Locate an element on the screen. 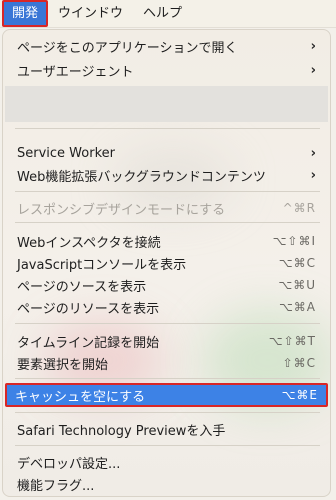  menu-item-label: Webインスペクタを接続 is located at coordinates (89, 243).